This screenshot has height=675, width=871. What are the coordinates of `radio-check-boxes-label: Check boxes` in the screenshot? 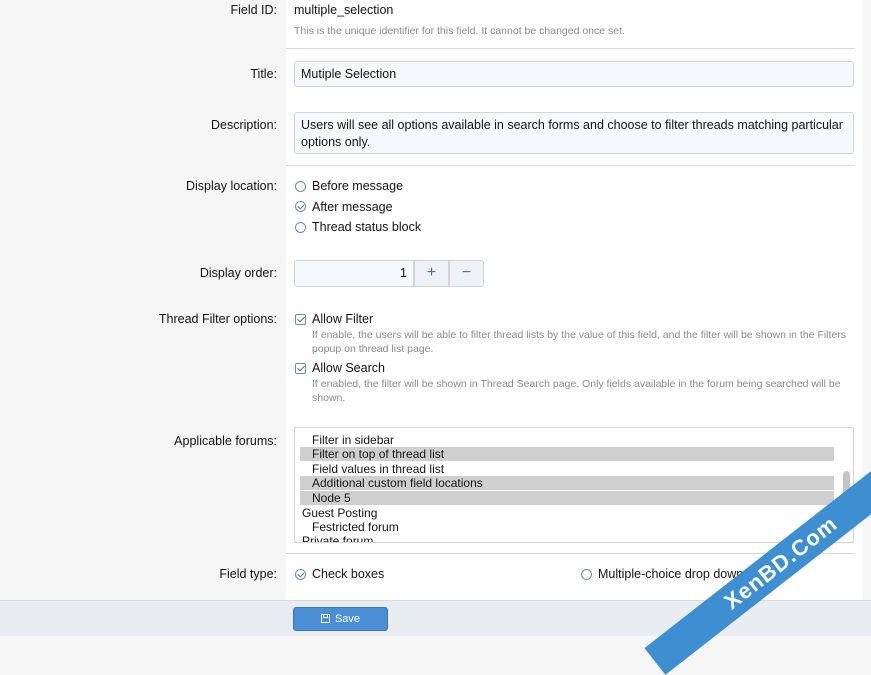 It's located at (348, 574).